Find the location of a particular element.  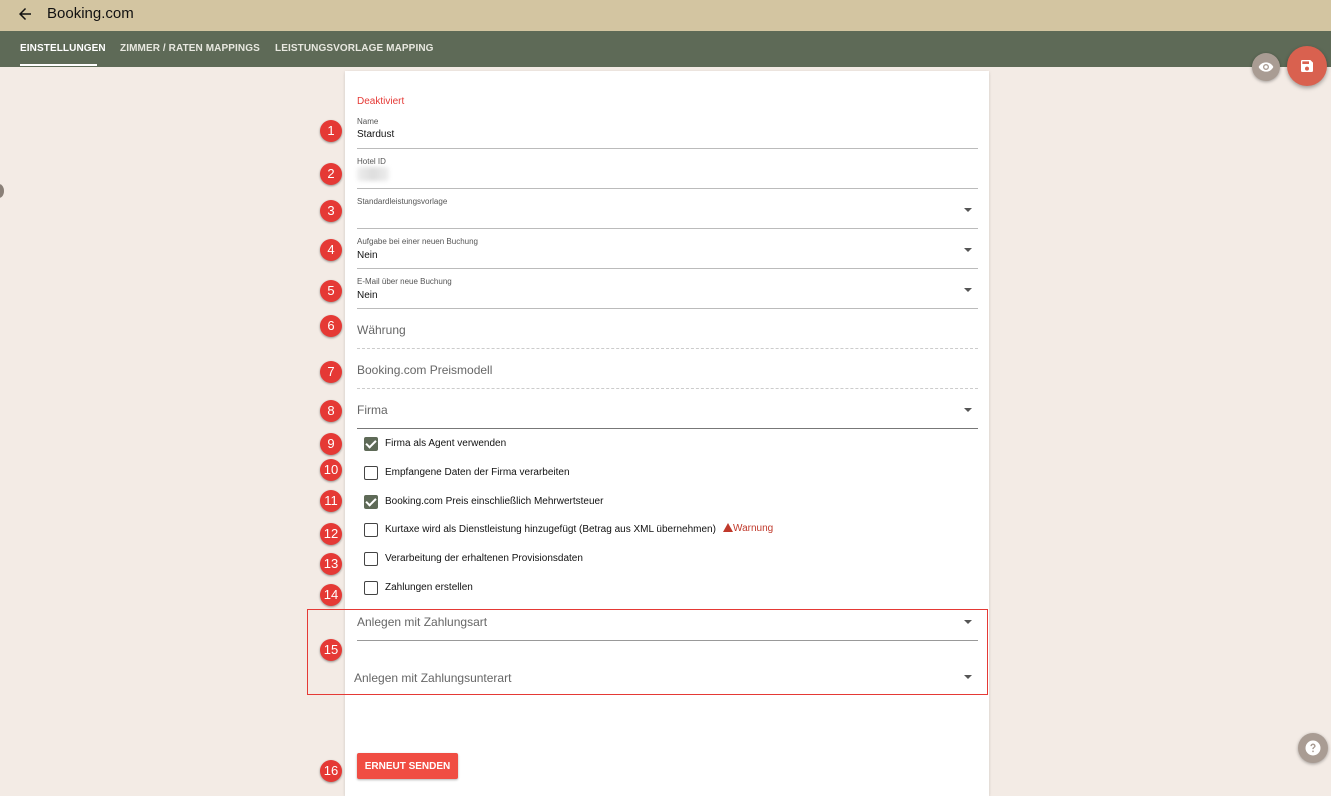

status-label: Deaktiviert is located at coordinates (381, 101).